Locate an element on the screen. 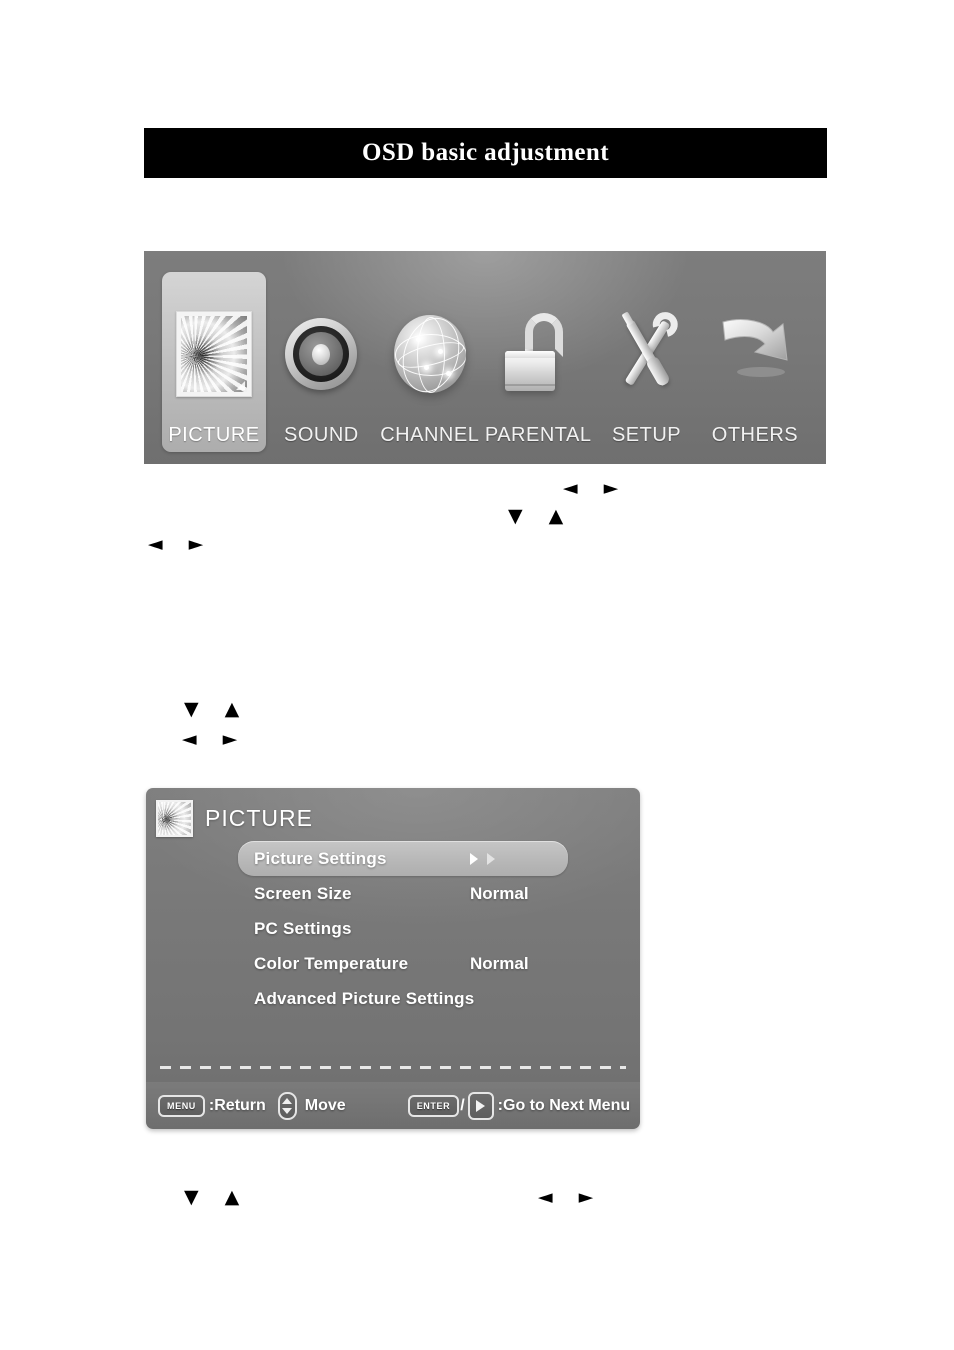 The height and width of the screenshot is (1350, 954). osd-menu-item-parental: PARENTAL is located at coordinates (538, 361).